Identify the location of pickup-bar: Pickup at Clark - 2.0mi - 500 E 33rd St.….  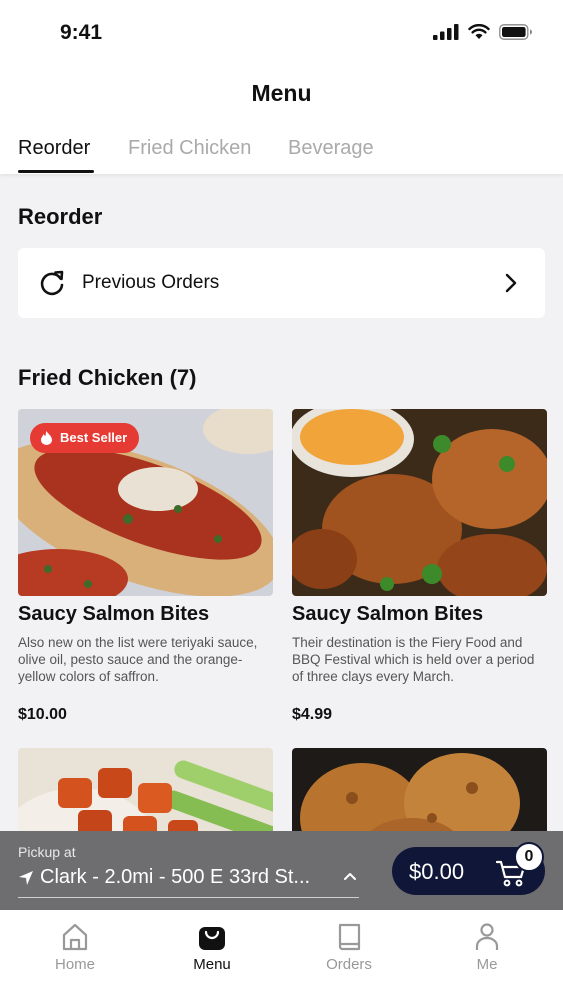
(281, 870).